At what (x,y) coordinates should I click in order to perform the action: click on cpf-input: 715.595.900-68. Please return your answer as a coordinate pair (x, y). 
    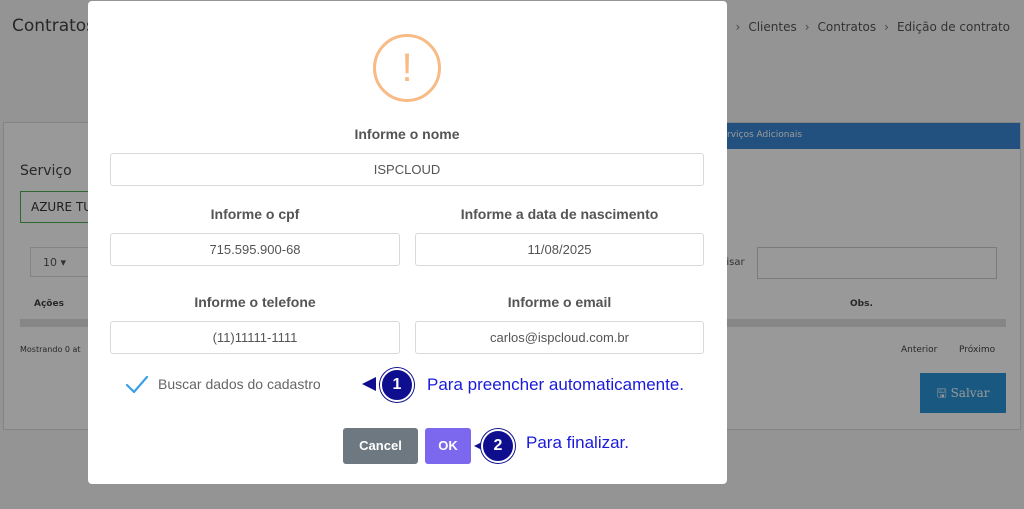
    Looking at the image, I should click on (255, 249).